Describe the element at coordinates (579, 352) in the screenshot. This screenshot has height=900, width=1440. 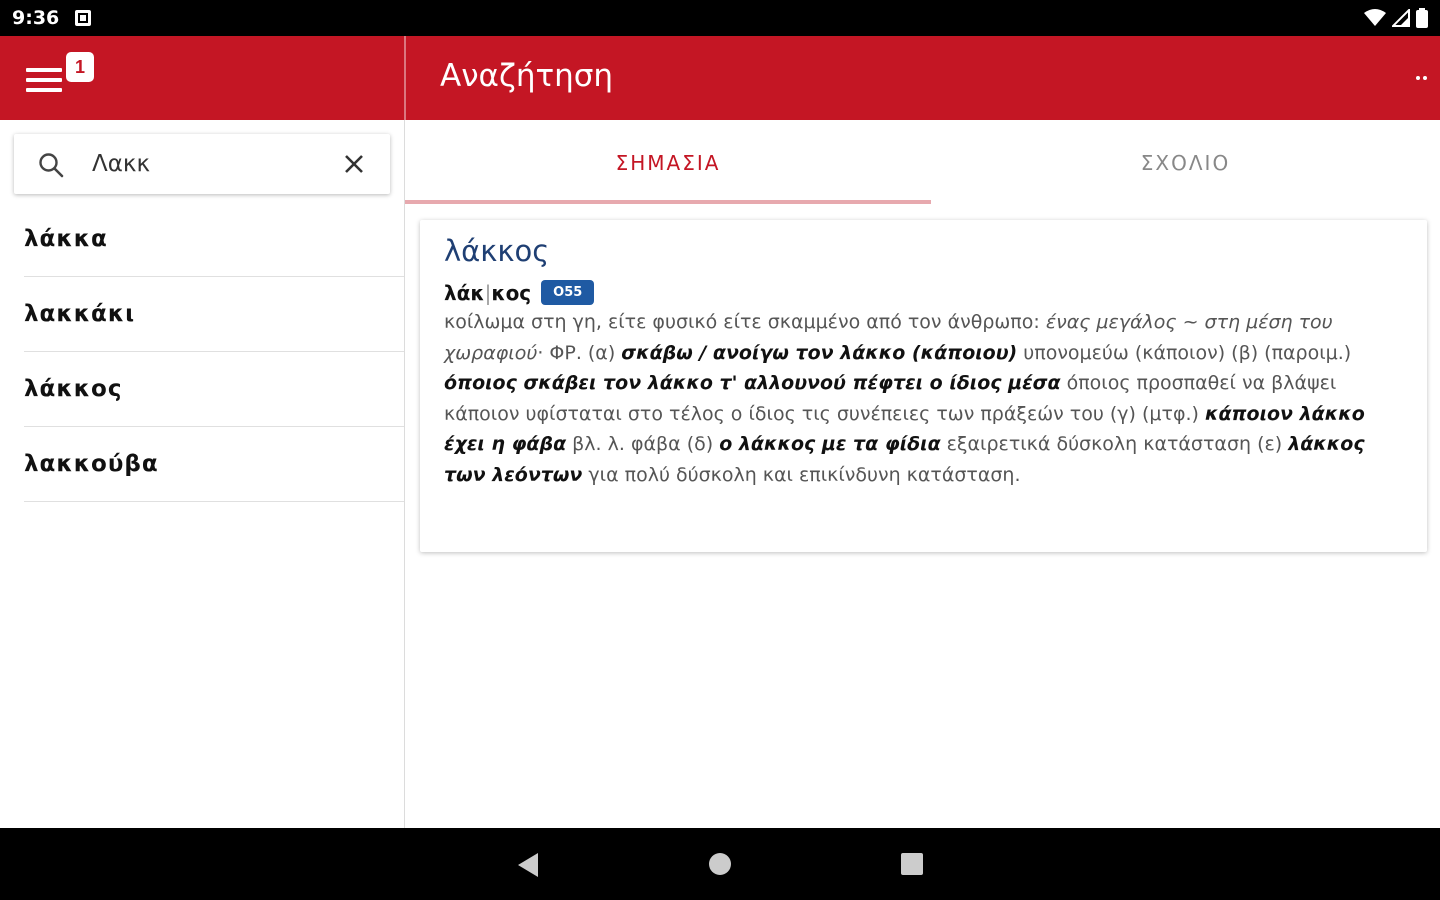
I see `definition-text: · ΦΡ. (α)` at that location.